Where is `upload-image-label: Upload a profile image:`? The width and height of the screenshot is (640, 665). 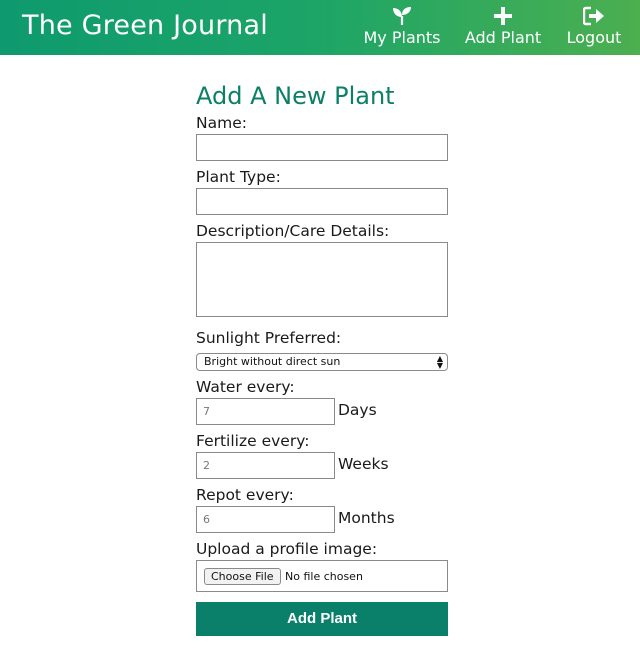
upload-image-label: Upload a profile image: is located at coordinates (287, 549).